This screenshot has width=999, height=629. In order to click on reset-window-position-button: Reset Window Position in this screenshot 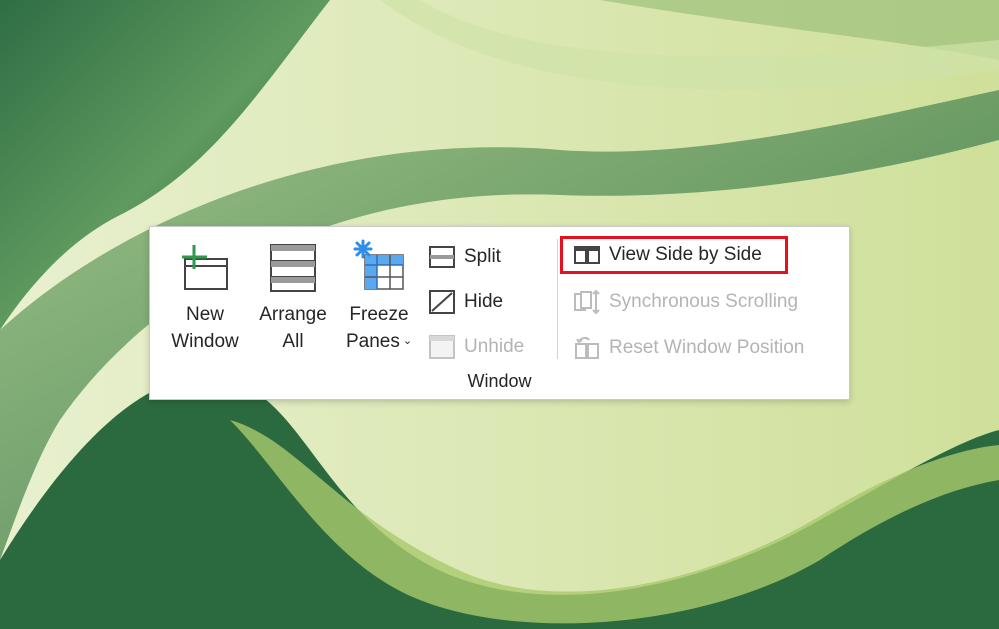, I will do `click(688, 348)`.